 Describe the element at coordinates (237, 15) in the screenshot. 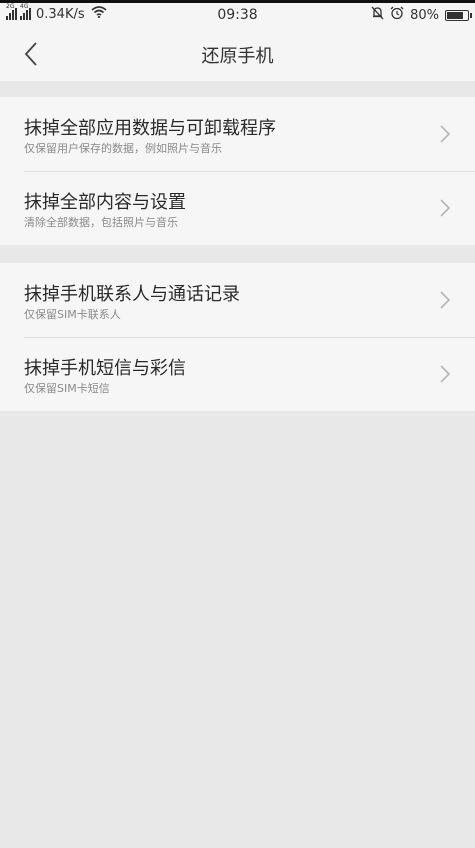

I see `status-bar: 2G 4G 0.34K/s 09:38 80%` at that location.